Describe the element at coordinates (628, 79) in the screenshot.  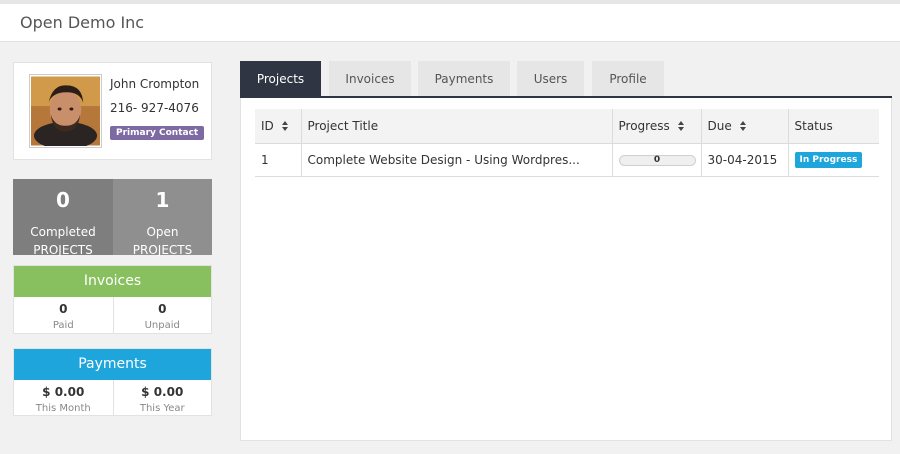
I see `tab-profile: Profile` at that location.